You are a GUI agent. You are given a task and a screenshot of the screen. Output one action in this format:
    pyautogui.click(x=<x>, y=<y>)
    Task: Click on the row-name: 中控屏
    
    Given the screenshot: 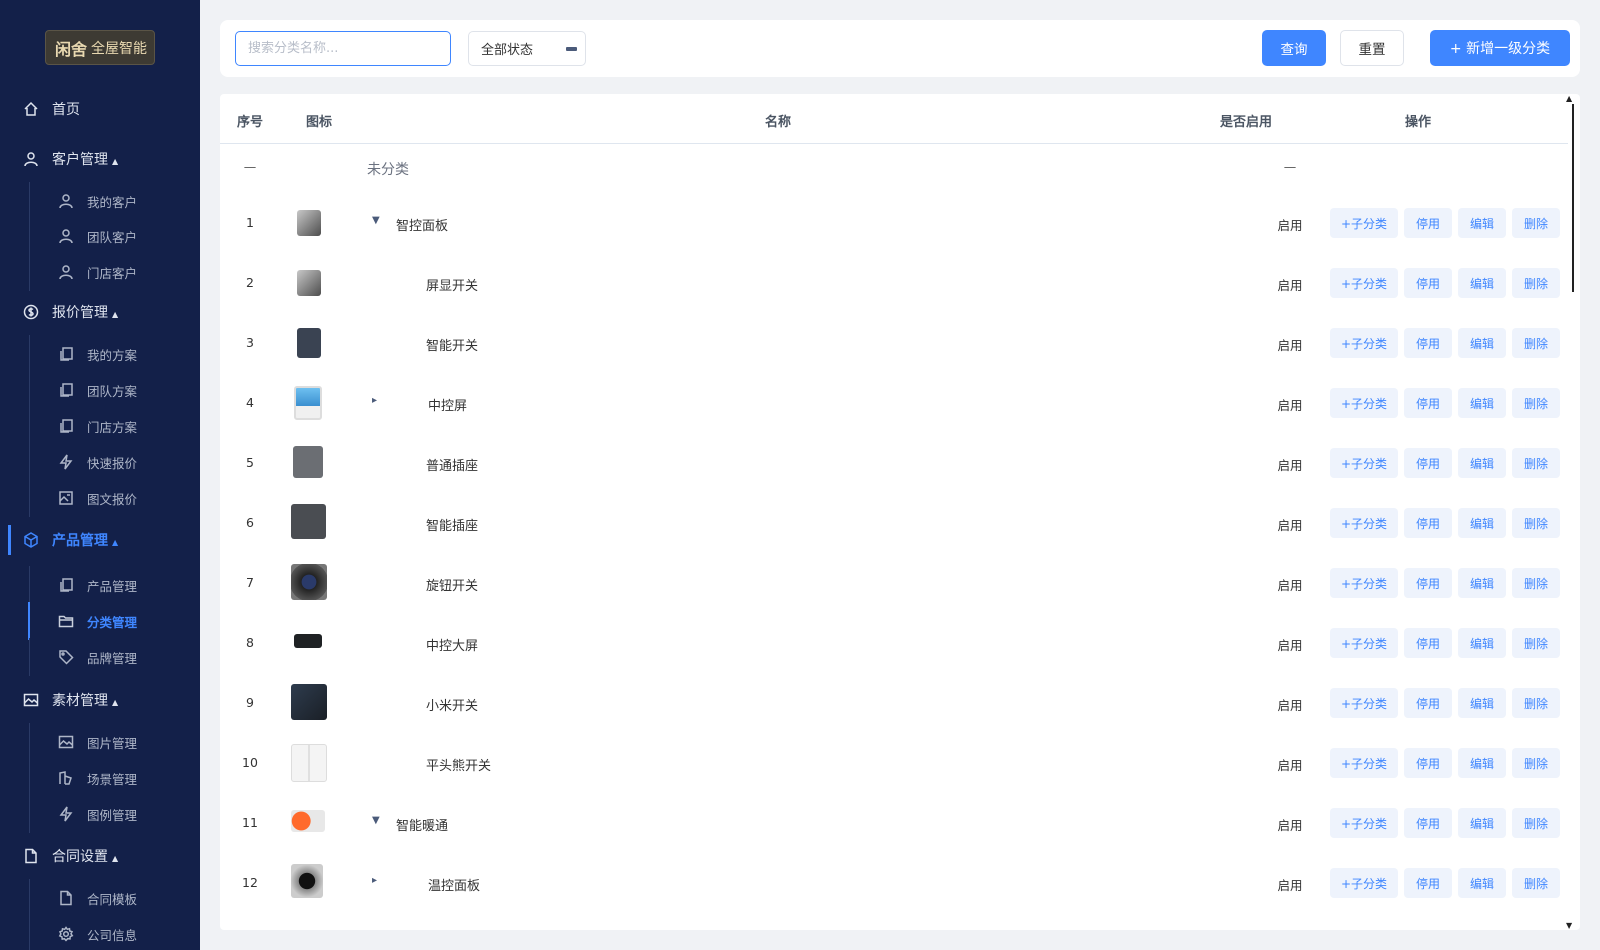 What is the action you would take?
    pyautogui.click(x=448, y=406)
    